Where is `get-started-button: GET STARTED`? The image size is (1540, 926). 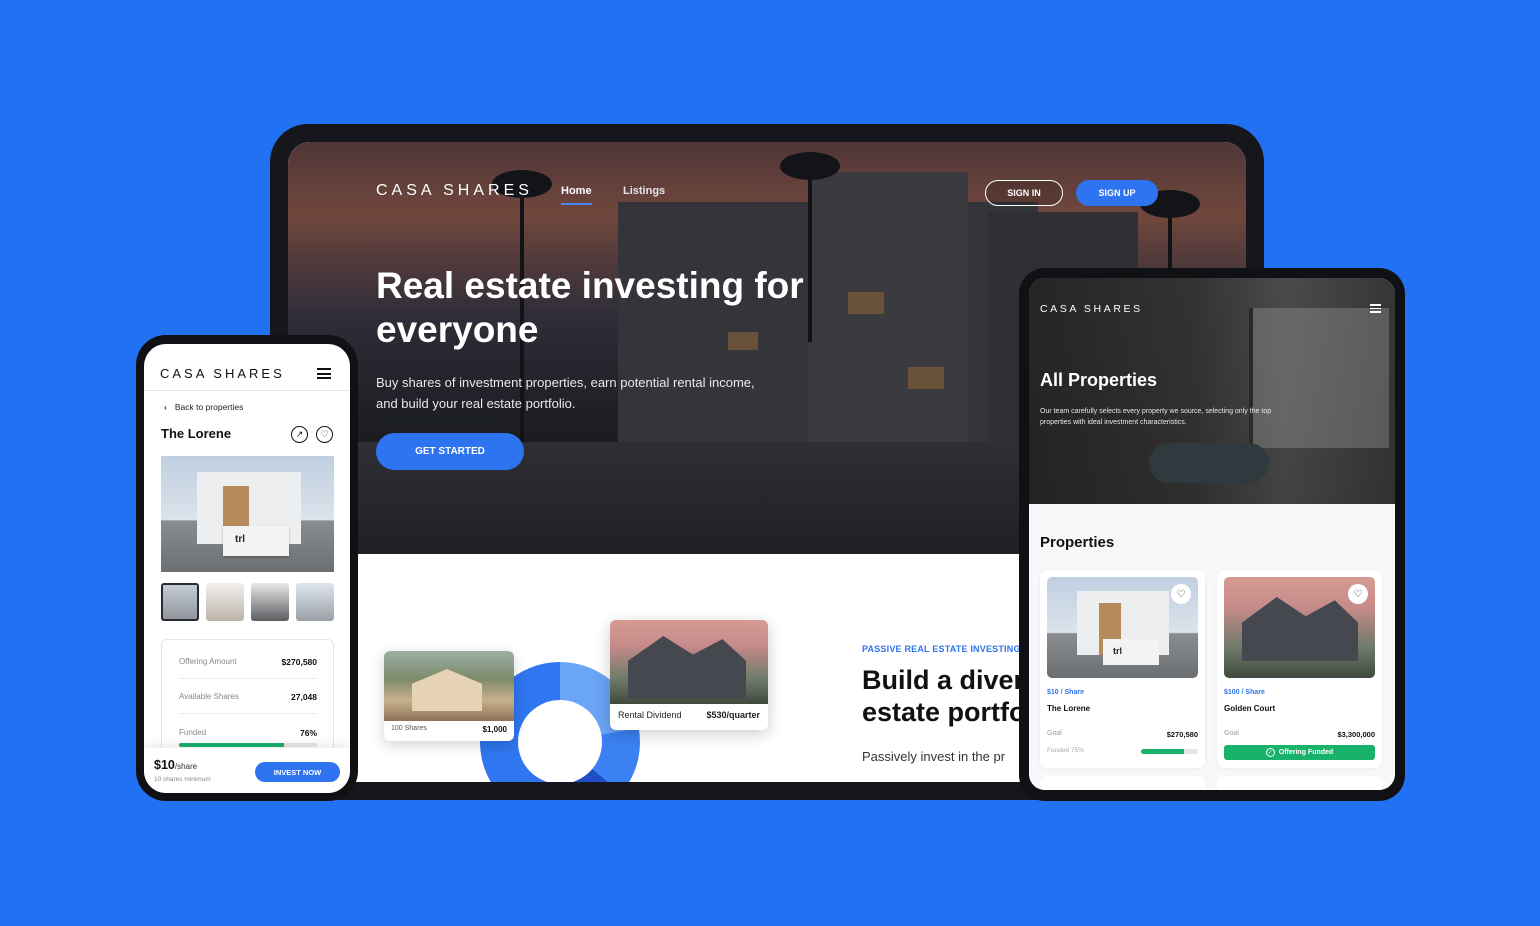 get-started-button: GET STARTED is located at coordinates (450, 451).